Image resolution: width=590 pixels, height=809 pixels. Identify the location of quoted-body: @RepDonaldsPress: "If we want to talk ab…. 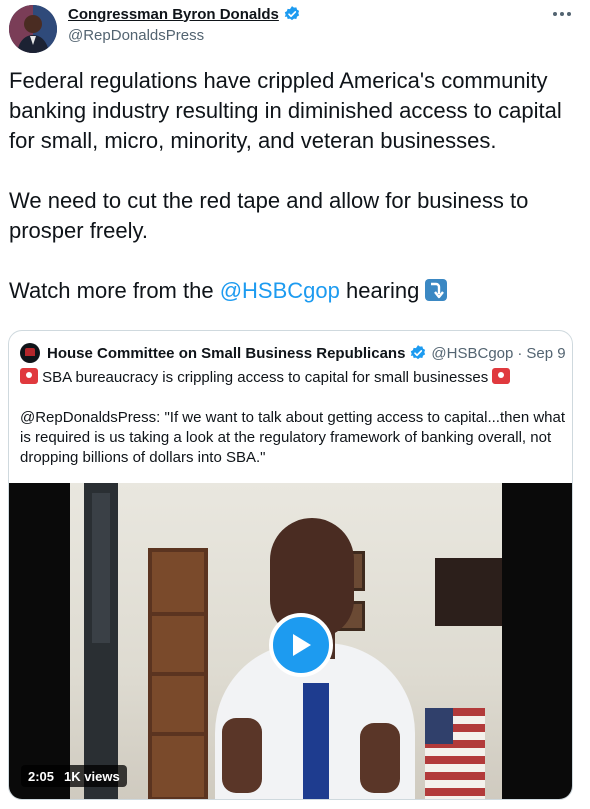
(293, 437).